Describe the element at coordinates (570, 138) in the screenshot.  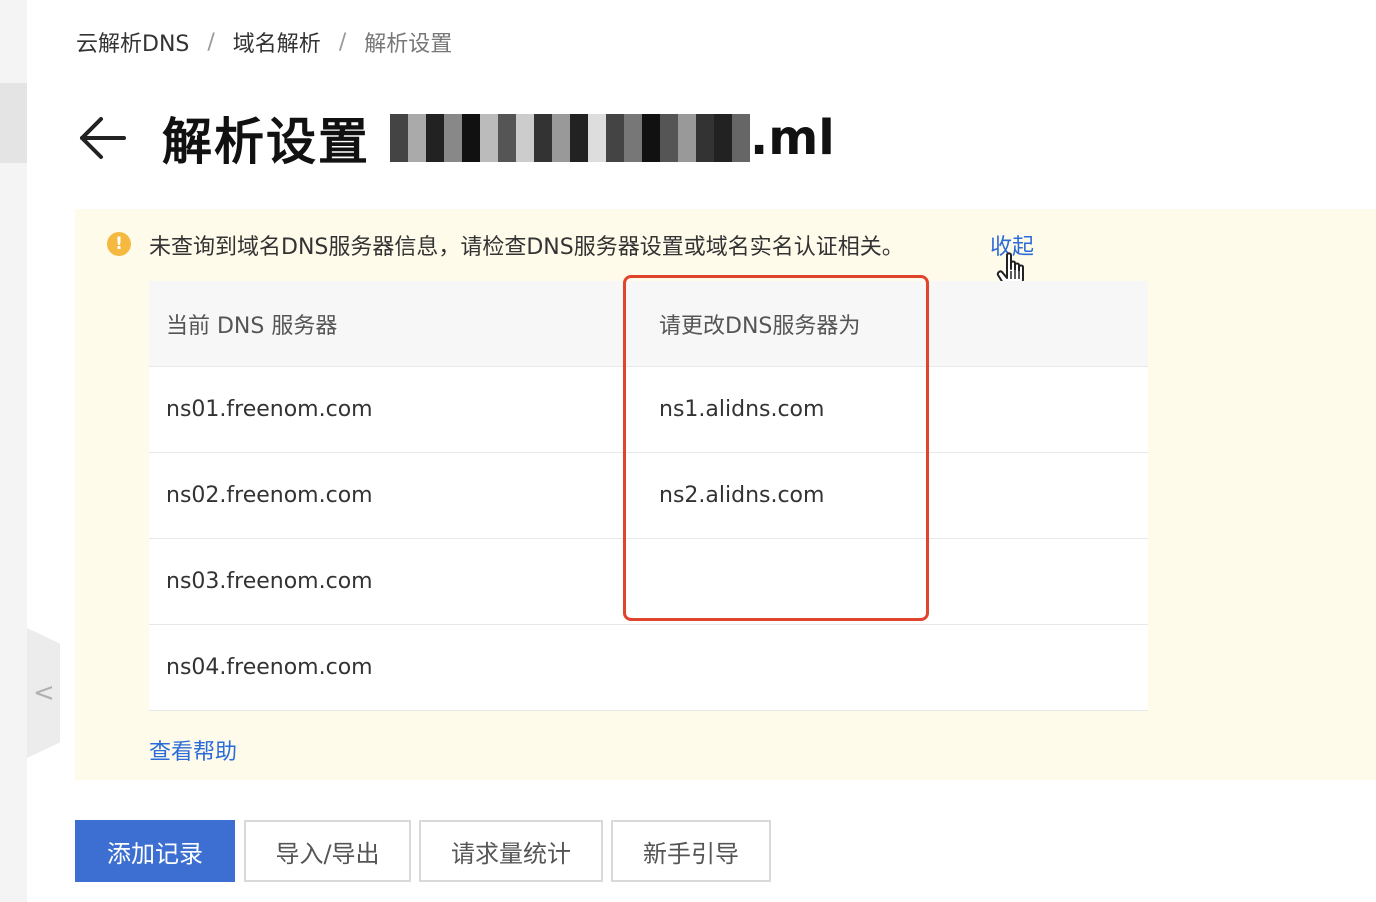
I see `redacted-domain-pixelation` at that location.